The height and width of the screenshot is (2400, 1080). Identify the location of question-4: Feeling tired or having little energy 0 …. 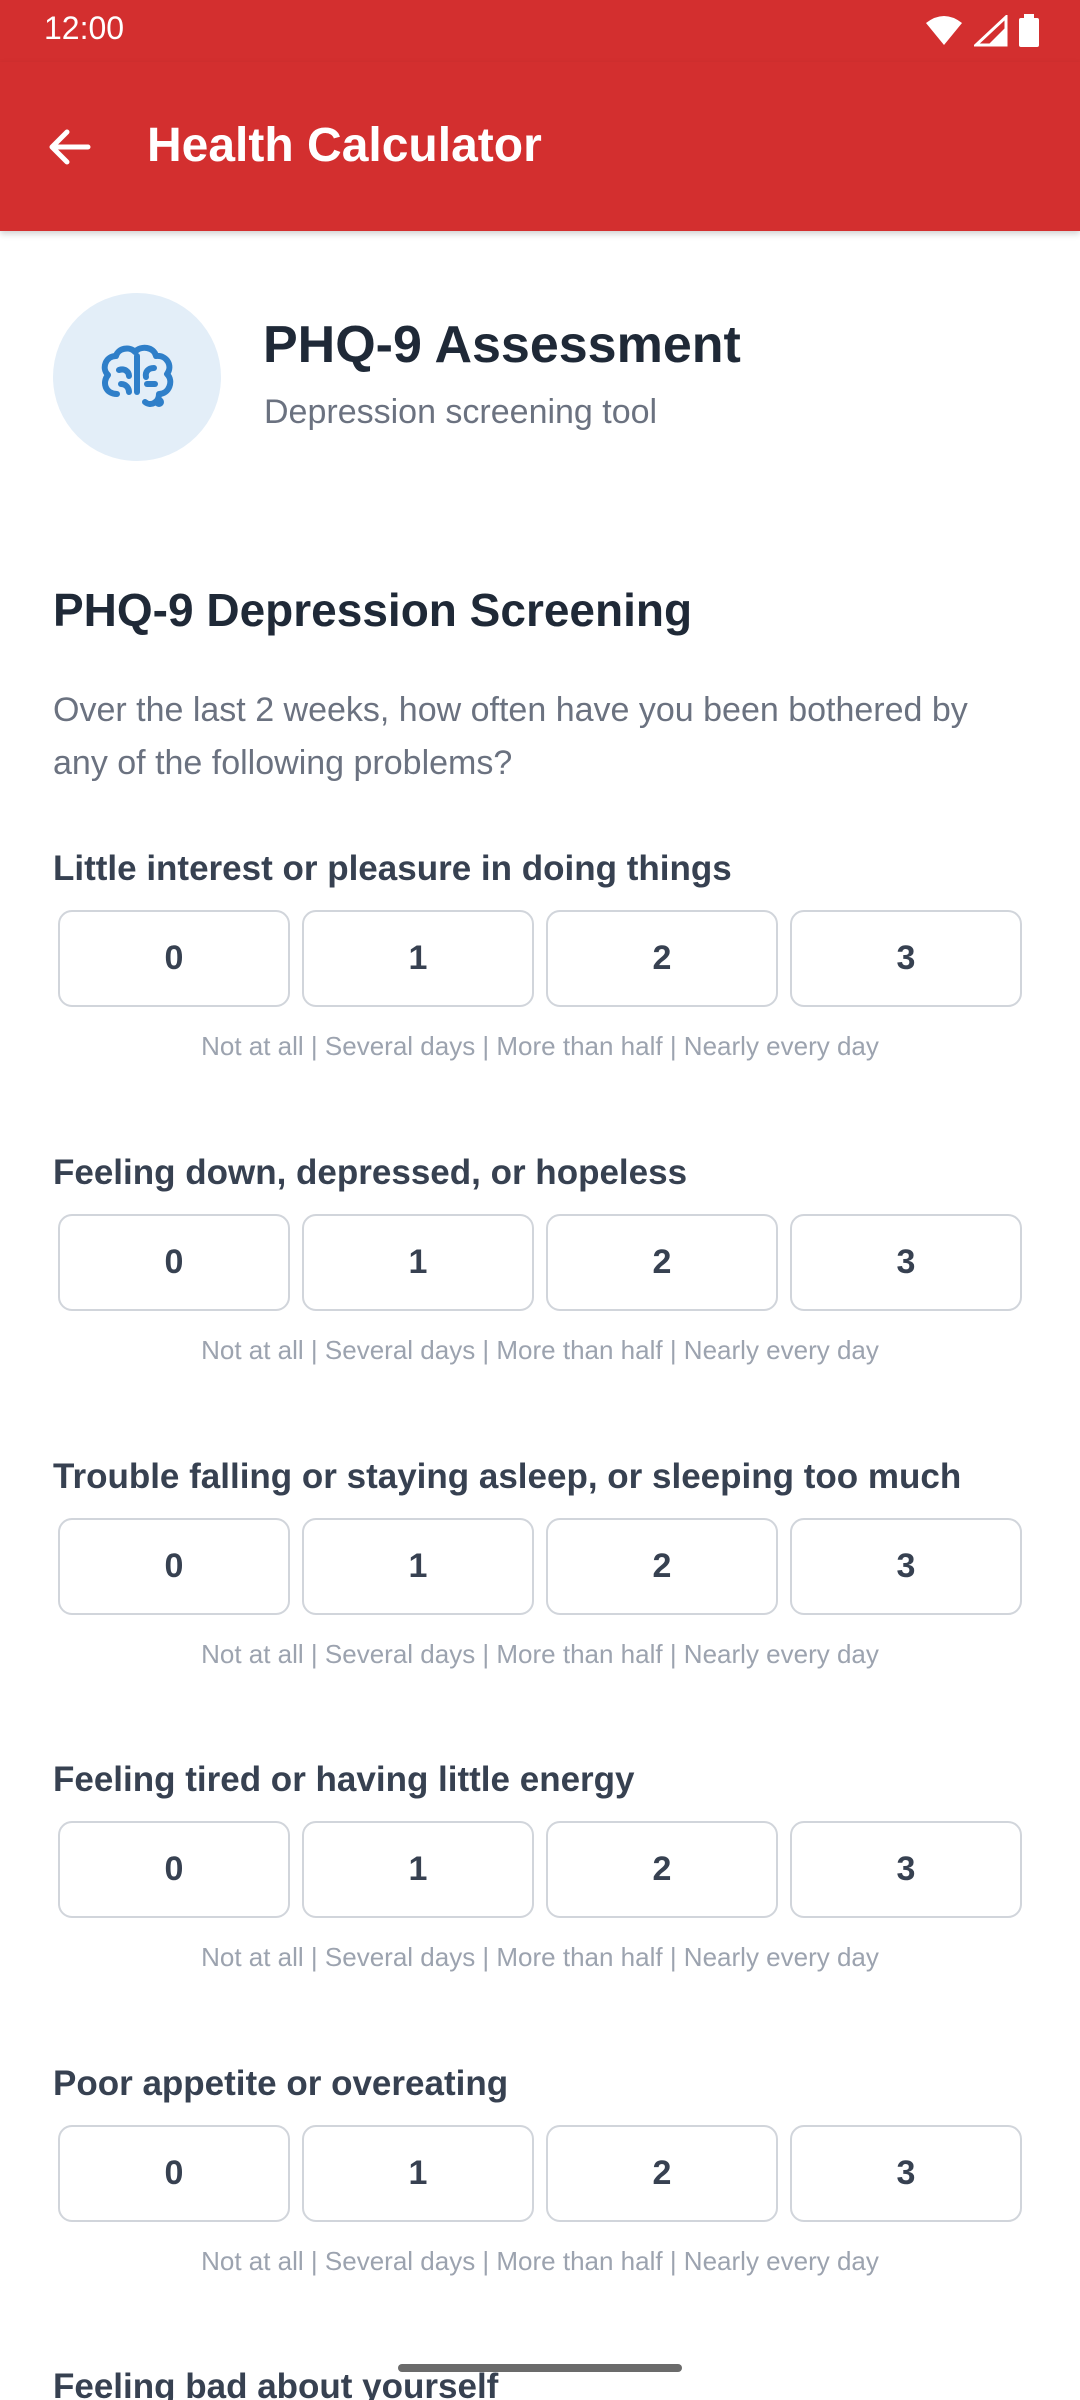
(540, 1910).